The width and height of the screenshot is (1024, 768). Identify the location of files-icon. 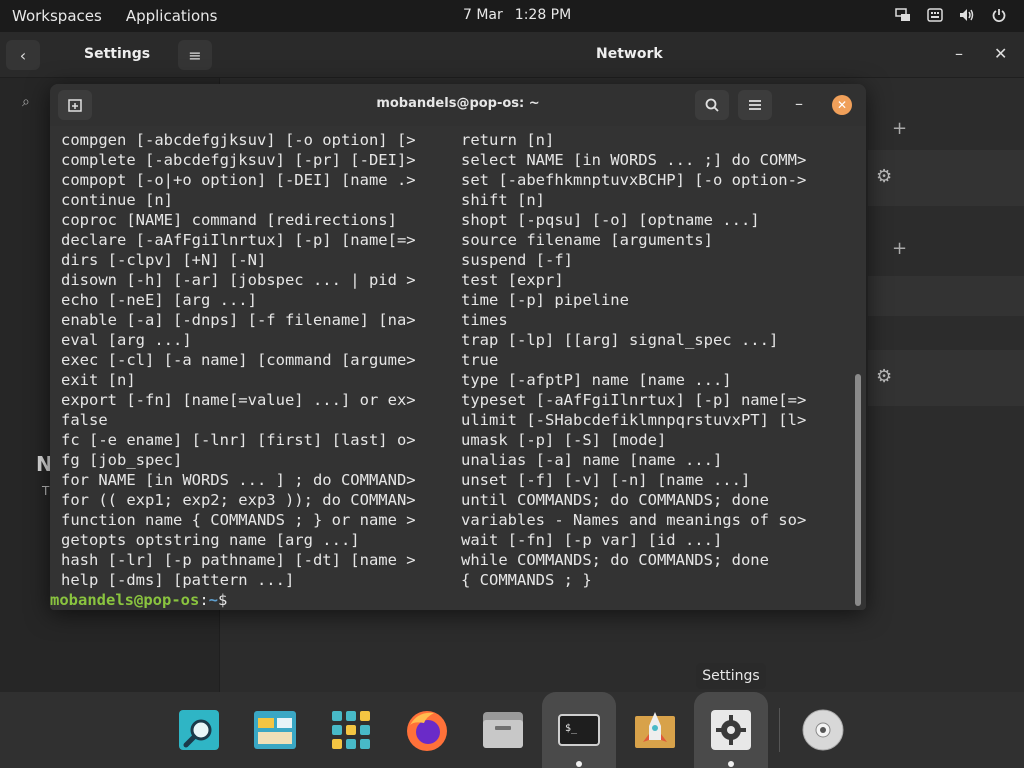
(275, 730).